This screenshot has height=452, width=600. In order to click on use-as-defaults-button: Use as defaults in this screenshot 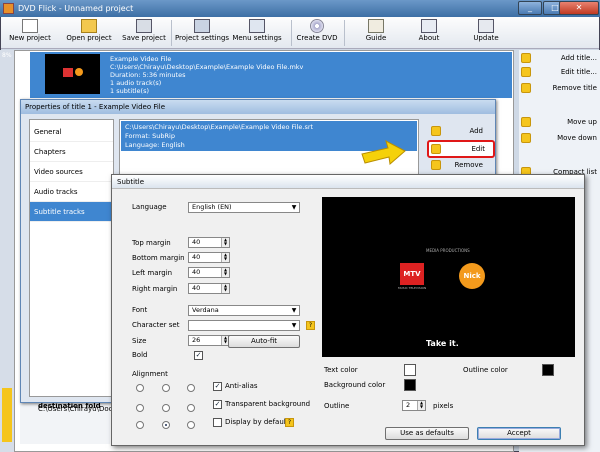, I will do `click(427, 433)`.